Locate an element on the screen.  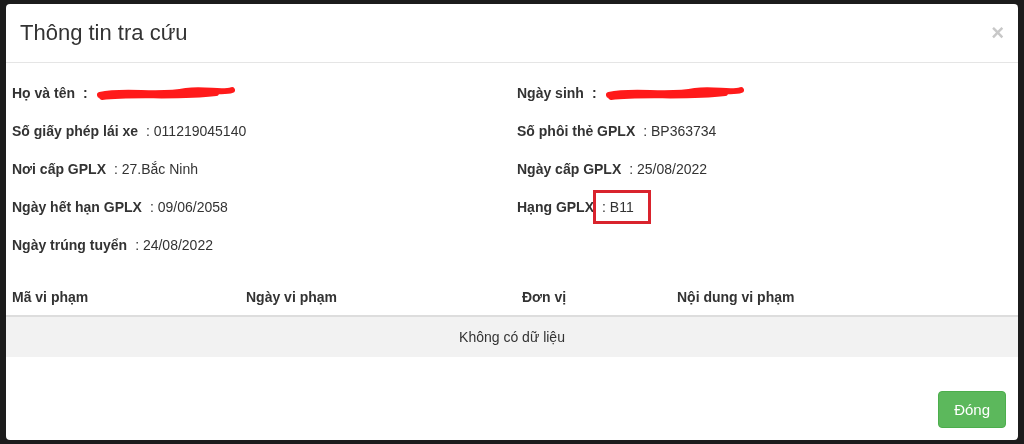
field-value: : 011219045140 is located at coordinates (196, 131).